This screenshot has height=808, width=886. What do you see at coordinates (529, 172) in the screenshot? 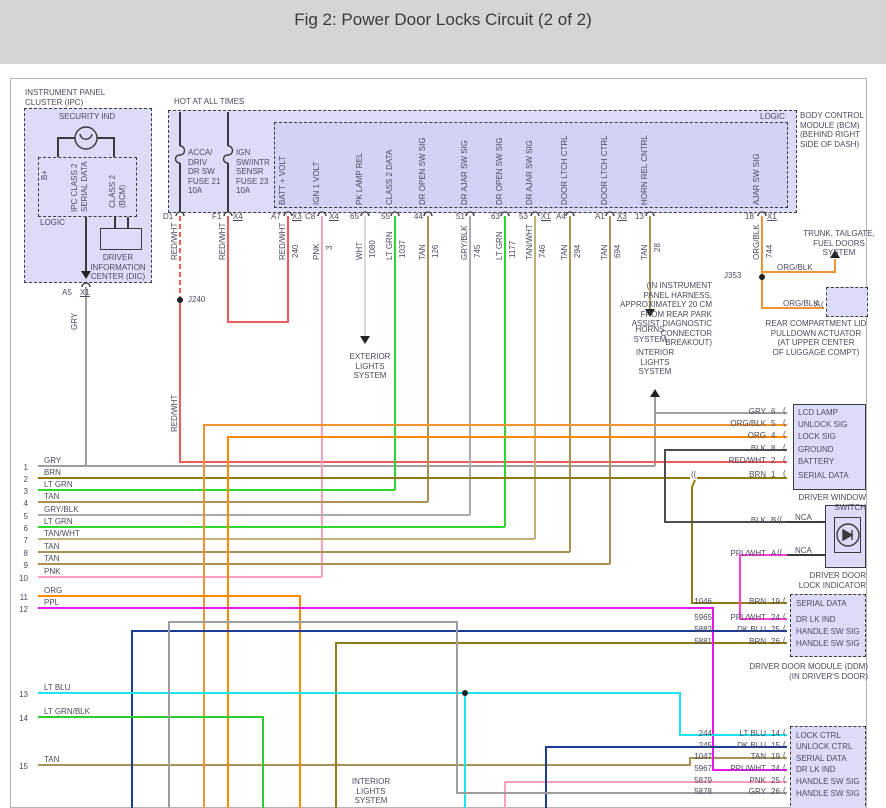
I see `sig-dr-ajar-2: DR AJAR SW SIG` at bounding box center [529, 172].